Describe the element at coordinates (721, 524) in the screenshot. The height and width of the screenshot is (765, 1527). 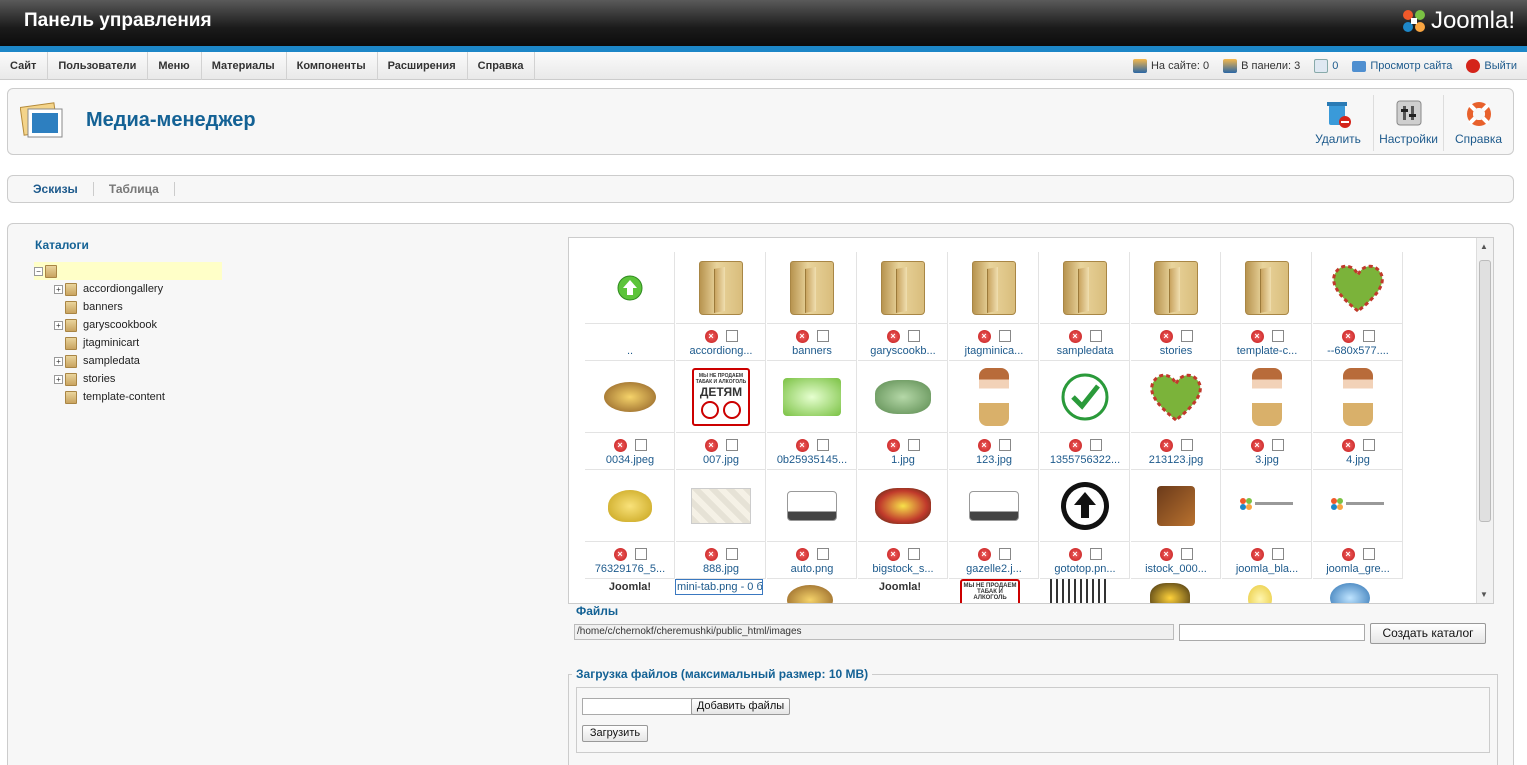
I see `image-item: × 888.jpg` at that location.